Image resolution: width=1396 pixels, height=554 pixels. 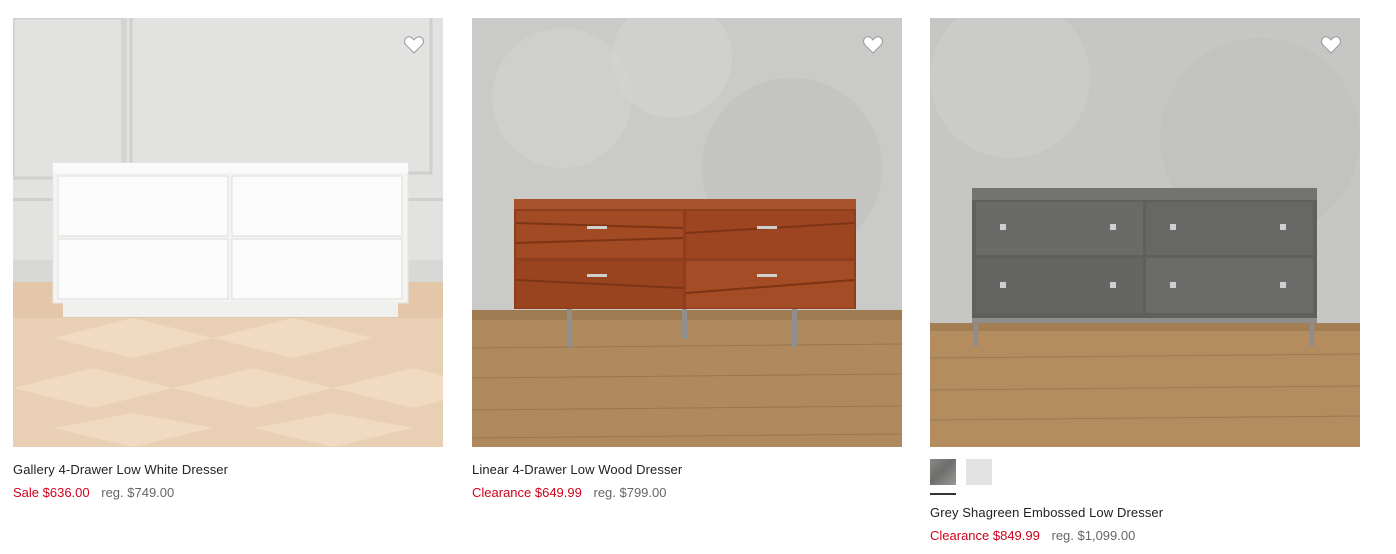 What do you see at coordinates (228, 492) in the screenshot?
I see `product-price: Sale $636.00 reg. $749.00` at bounding box center [228, 492].